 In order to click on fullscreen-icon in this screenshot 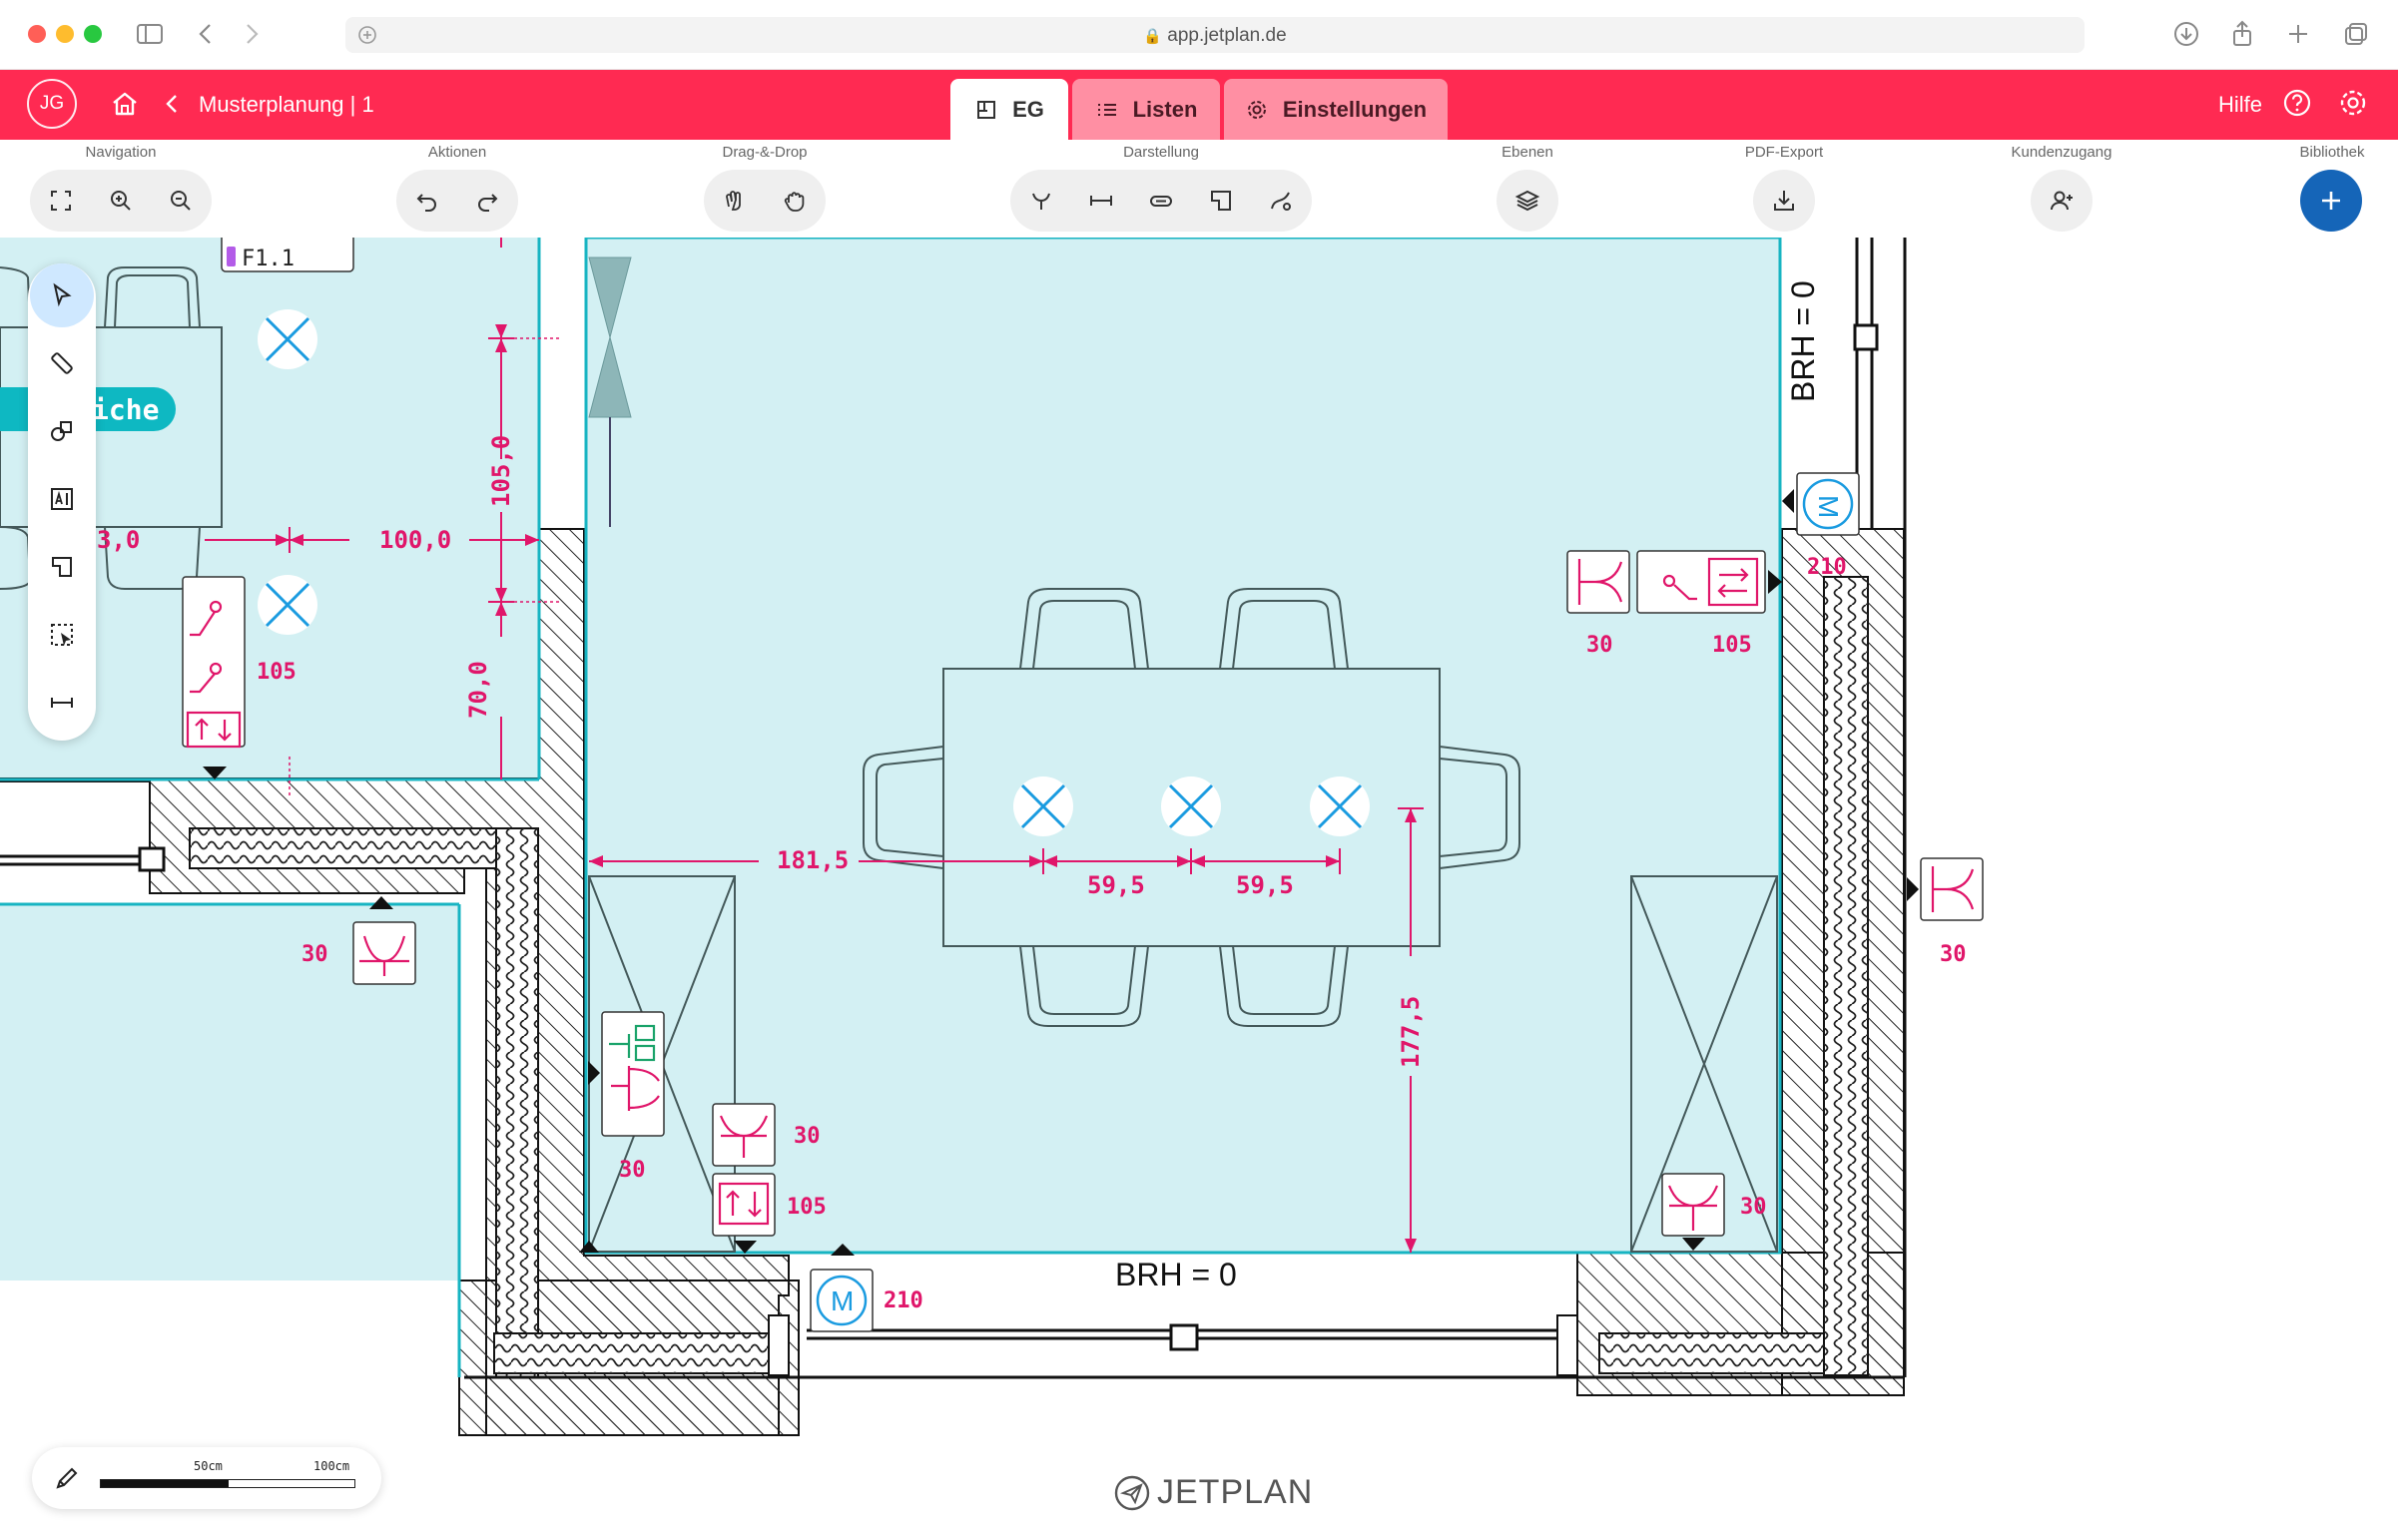, I will do `click(61, 201)`.